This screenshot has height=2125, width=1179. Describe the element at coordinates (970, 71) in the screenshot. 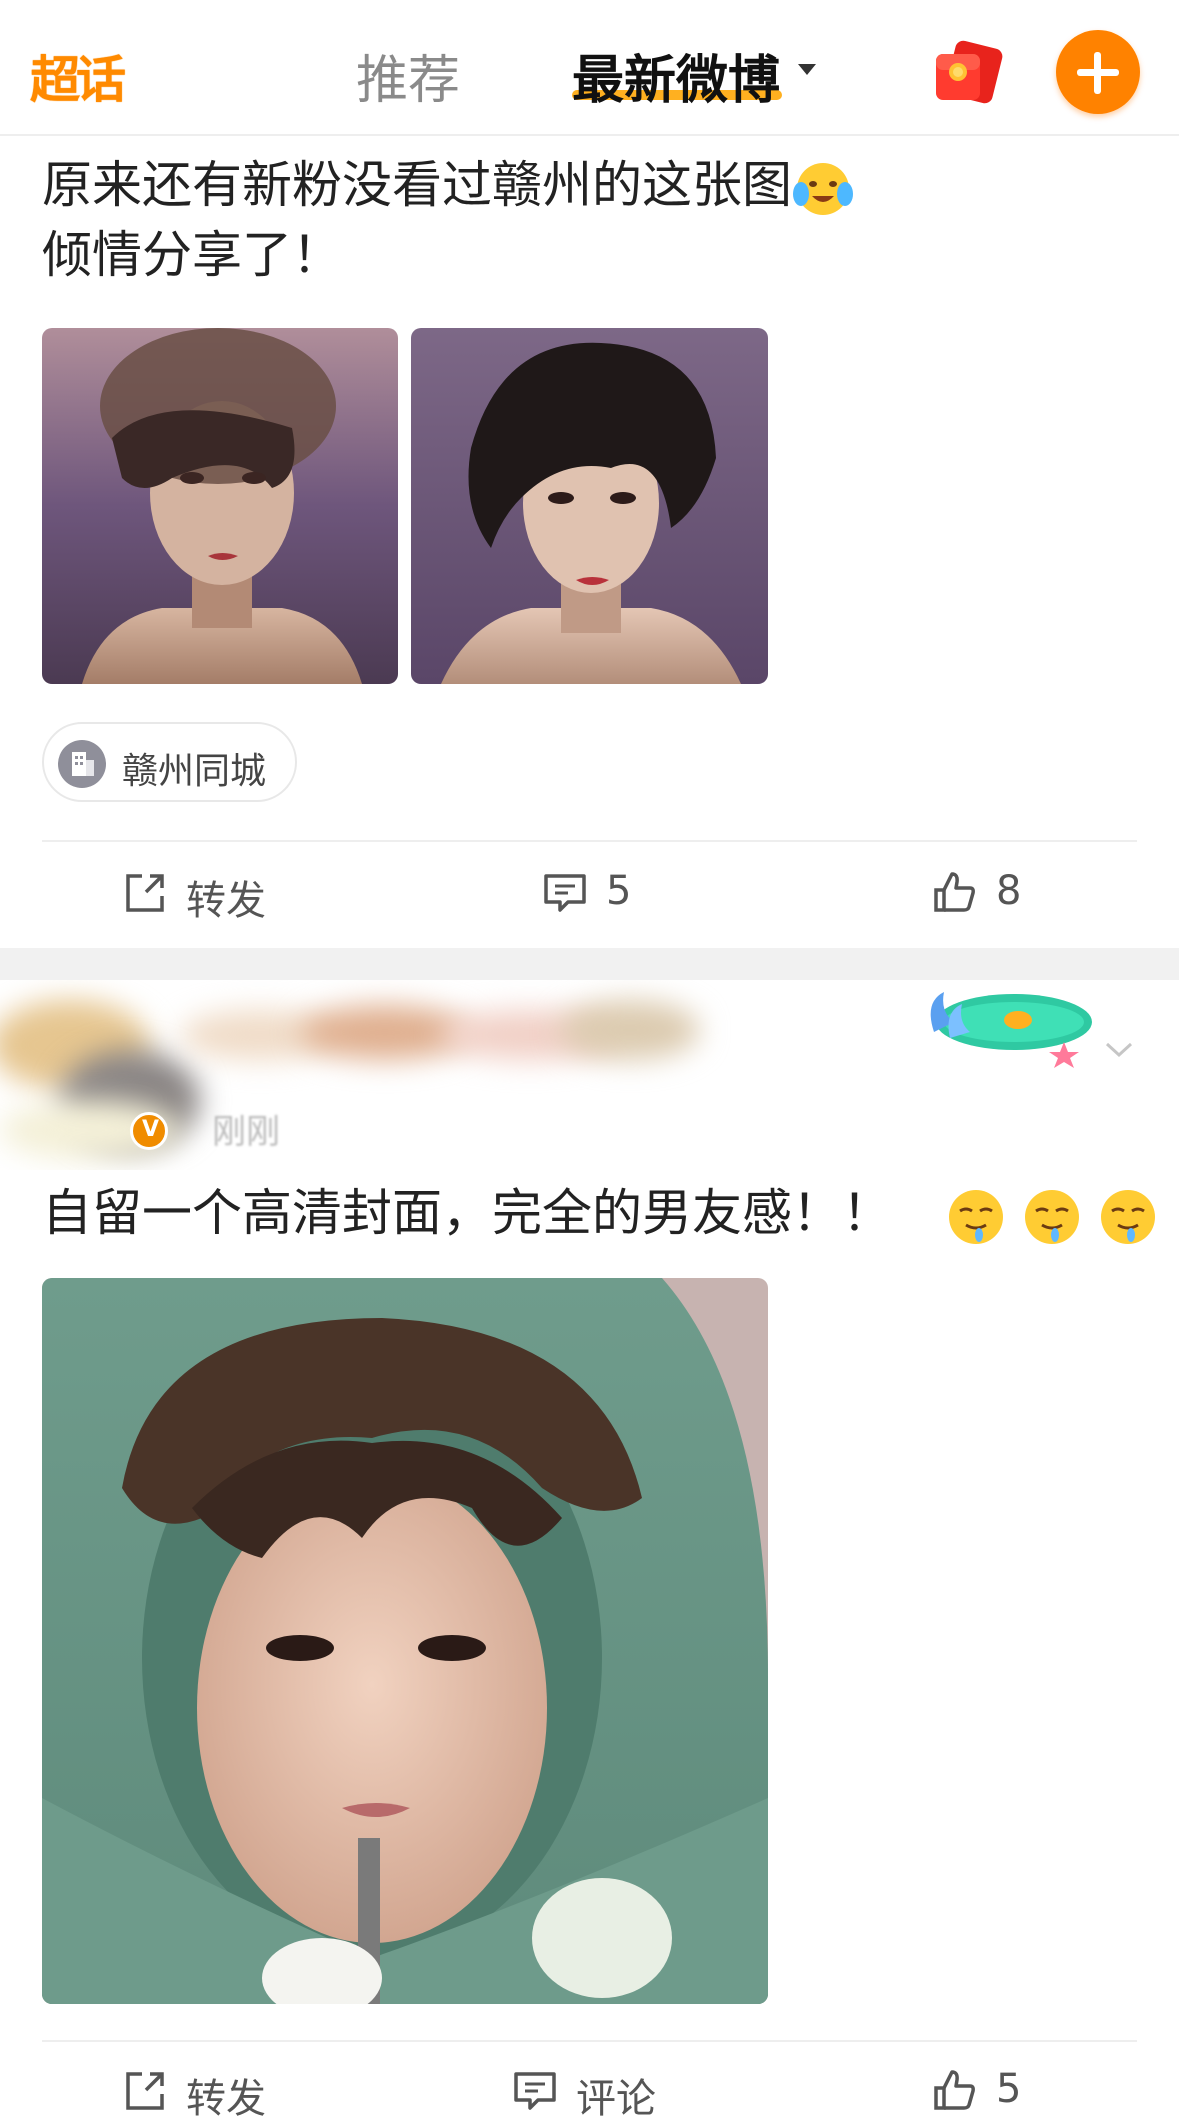

I see `red-packet-icon` at that location.